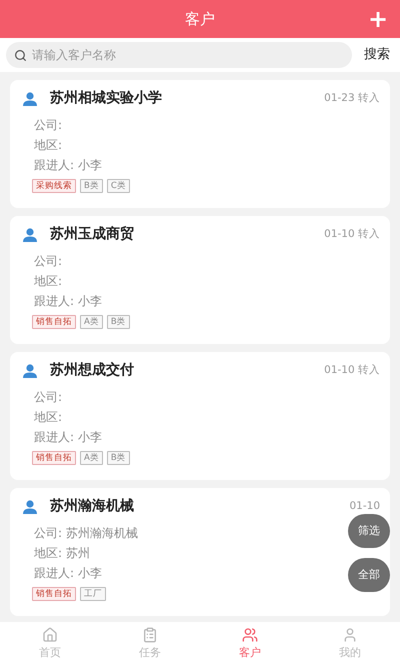 The image size is (400, 666). Describe the element at coordinates (106, 98) in the screenshot. I see `customer-name: 苏州相城实验小学` at that location.